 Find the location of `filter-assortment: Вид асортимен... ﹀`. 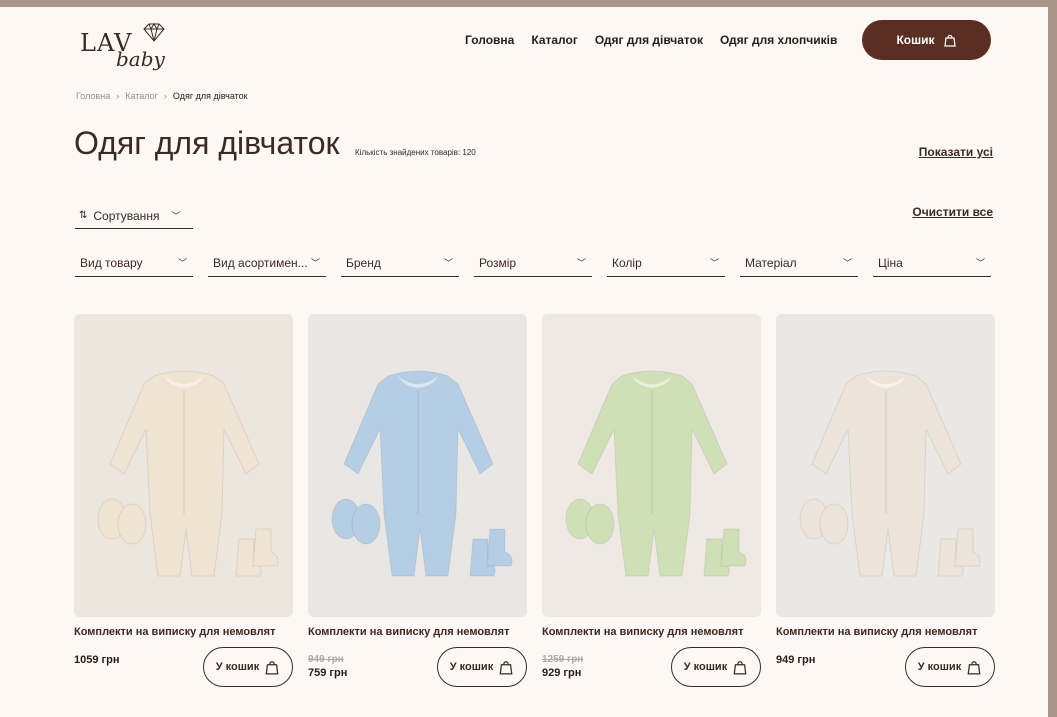

filter-assortment: Вид асортимен... ﹀ is located at coordinates (267, 263).